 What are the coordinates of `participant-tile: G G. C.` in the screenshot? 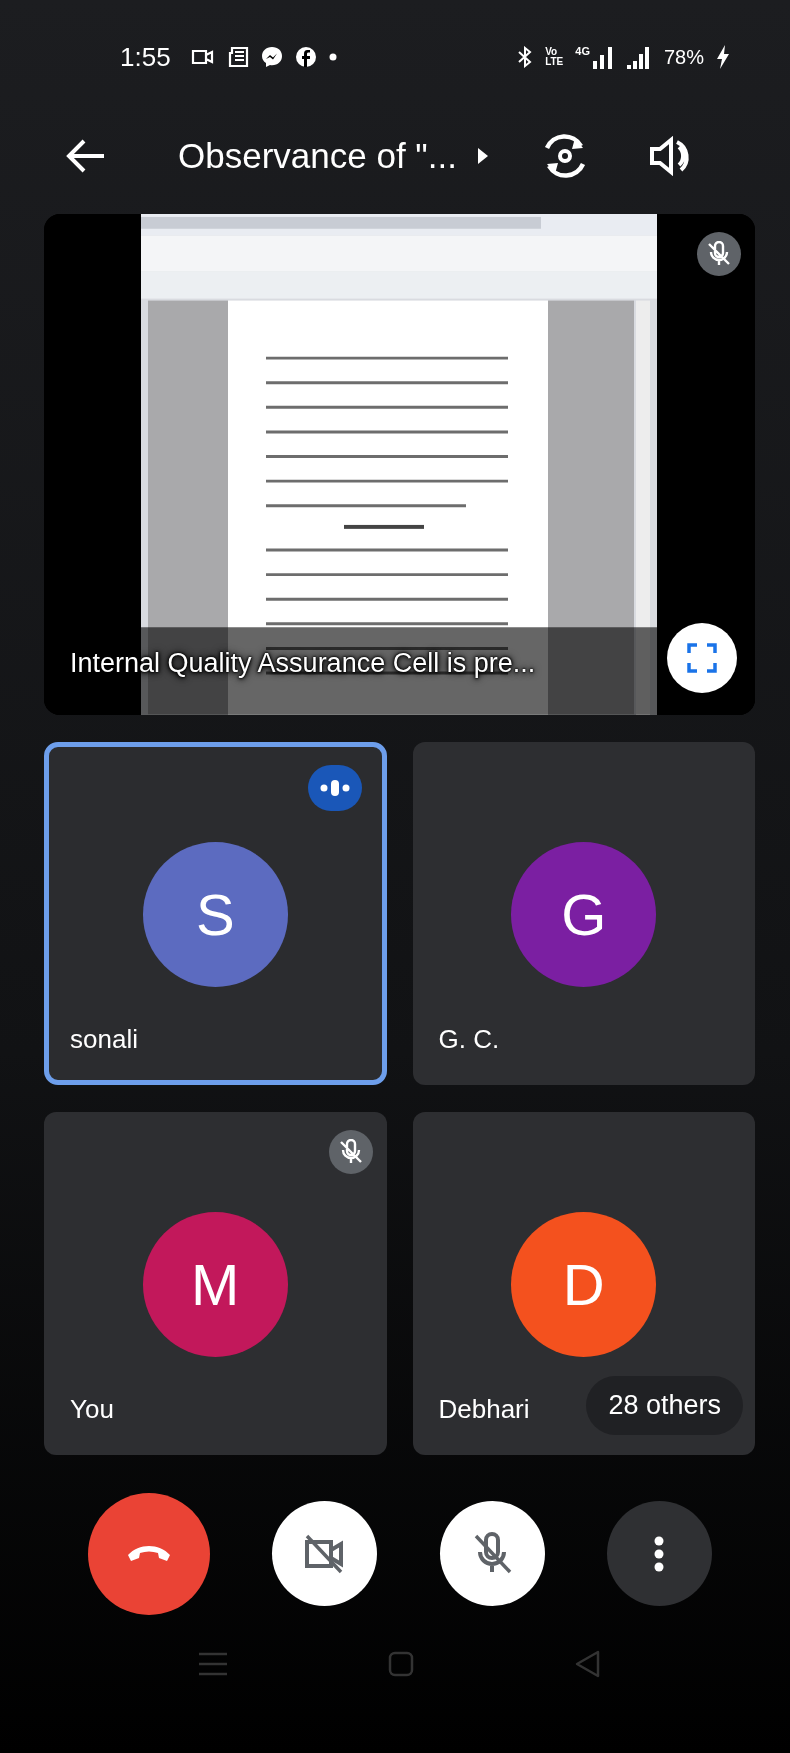 It's located at (583, 913).